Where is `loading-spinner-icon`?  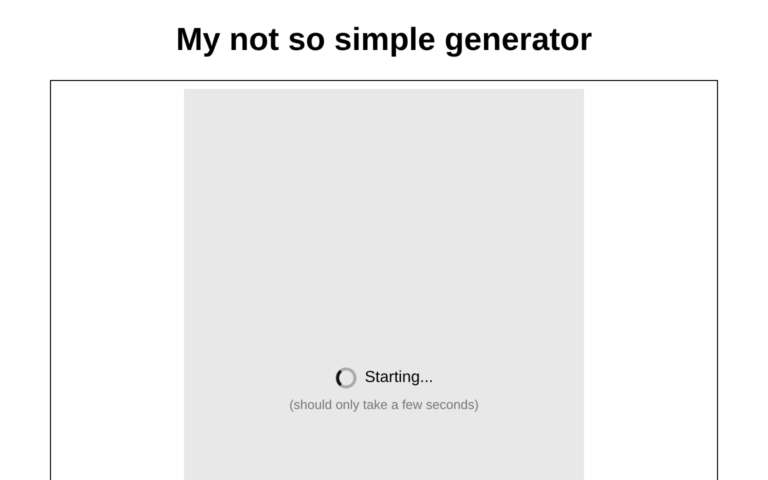 loading-spinner-icon is located at coordinates (345, 378).